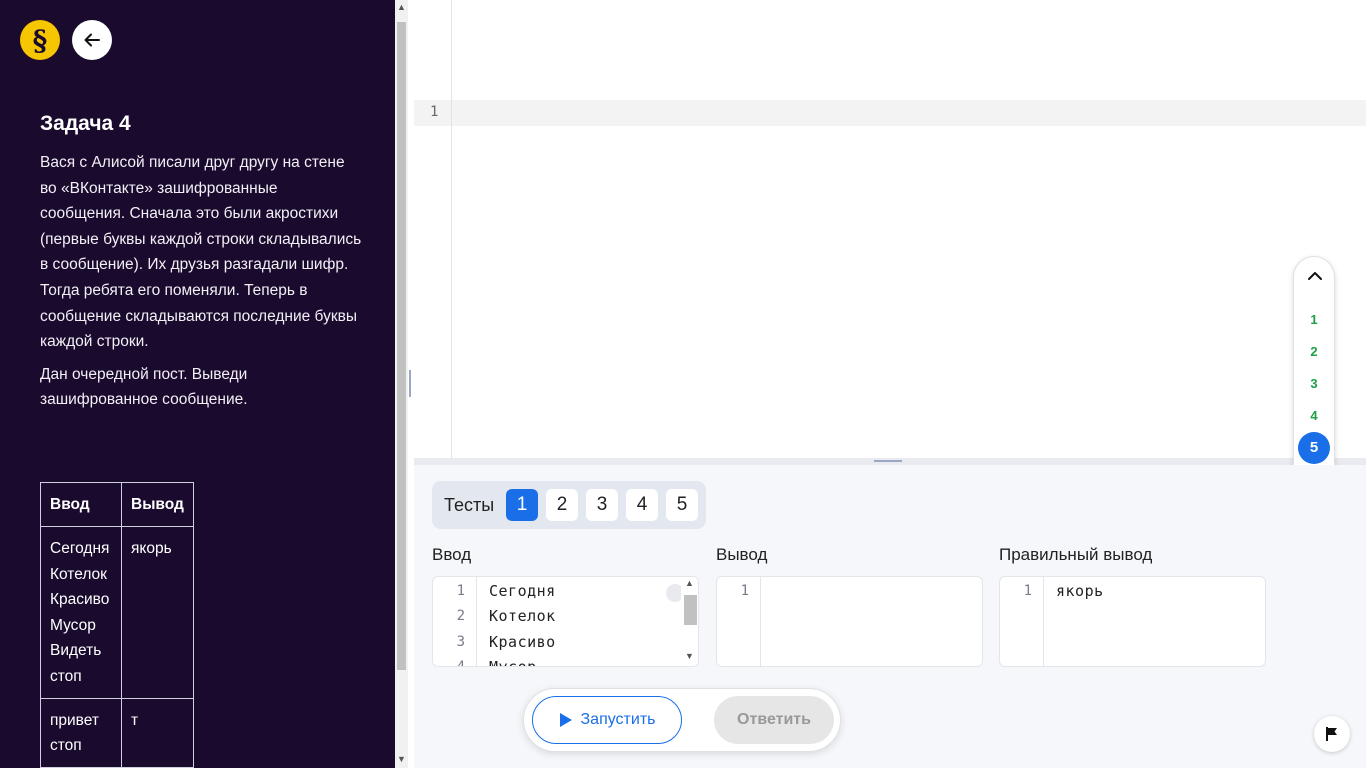 This screenshot has width=1366, height=768. I want to click on editor-resize-handle, so click(890, 461).